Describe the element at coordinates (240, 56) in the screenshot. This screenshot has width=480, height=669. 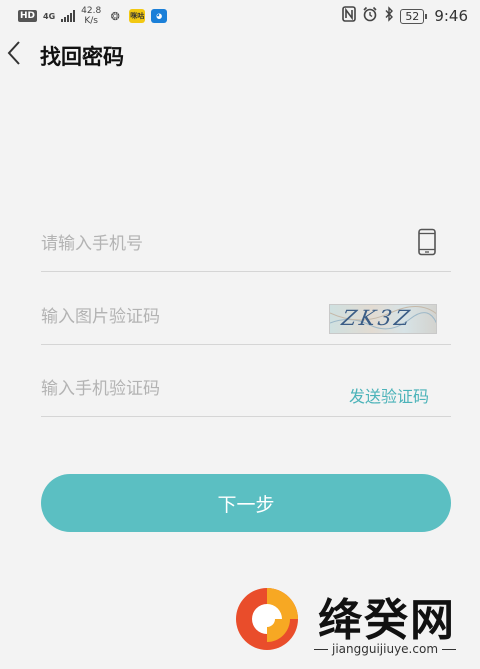
I see `header: 找回密码` at that location.